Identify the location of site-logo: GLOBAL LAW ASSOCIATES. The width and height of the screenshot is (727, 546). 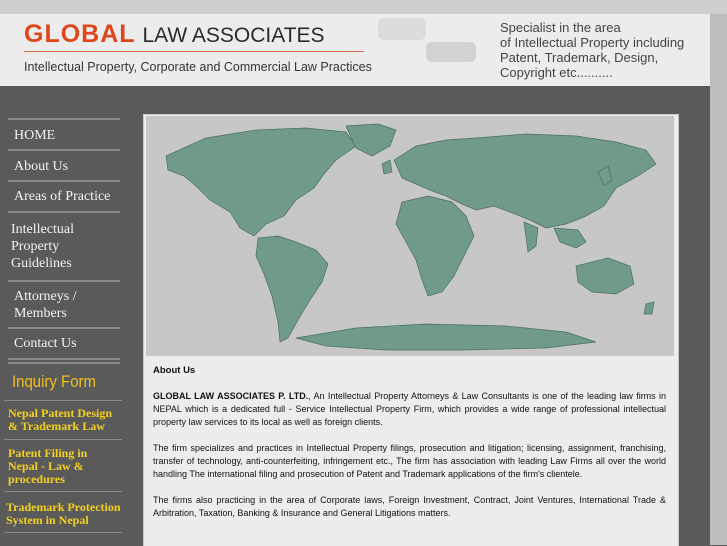
(174, 34).